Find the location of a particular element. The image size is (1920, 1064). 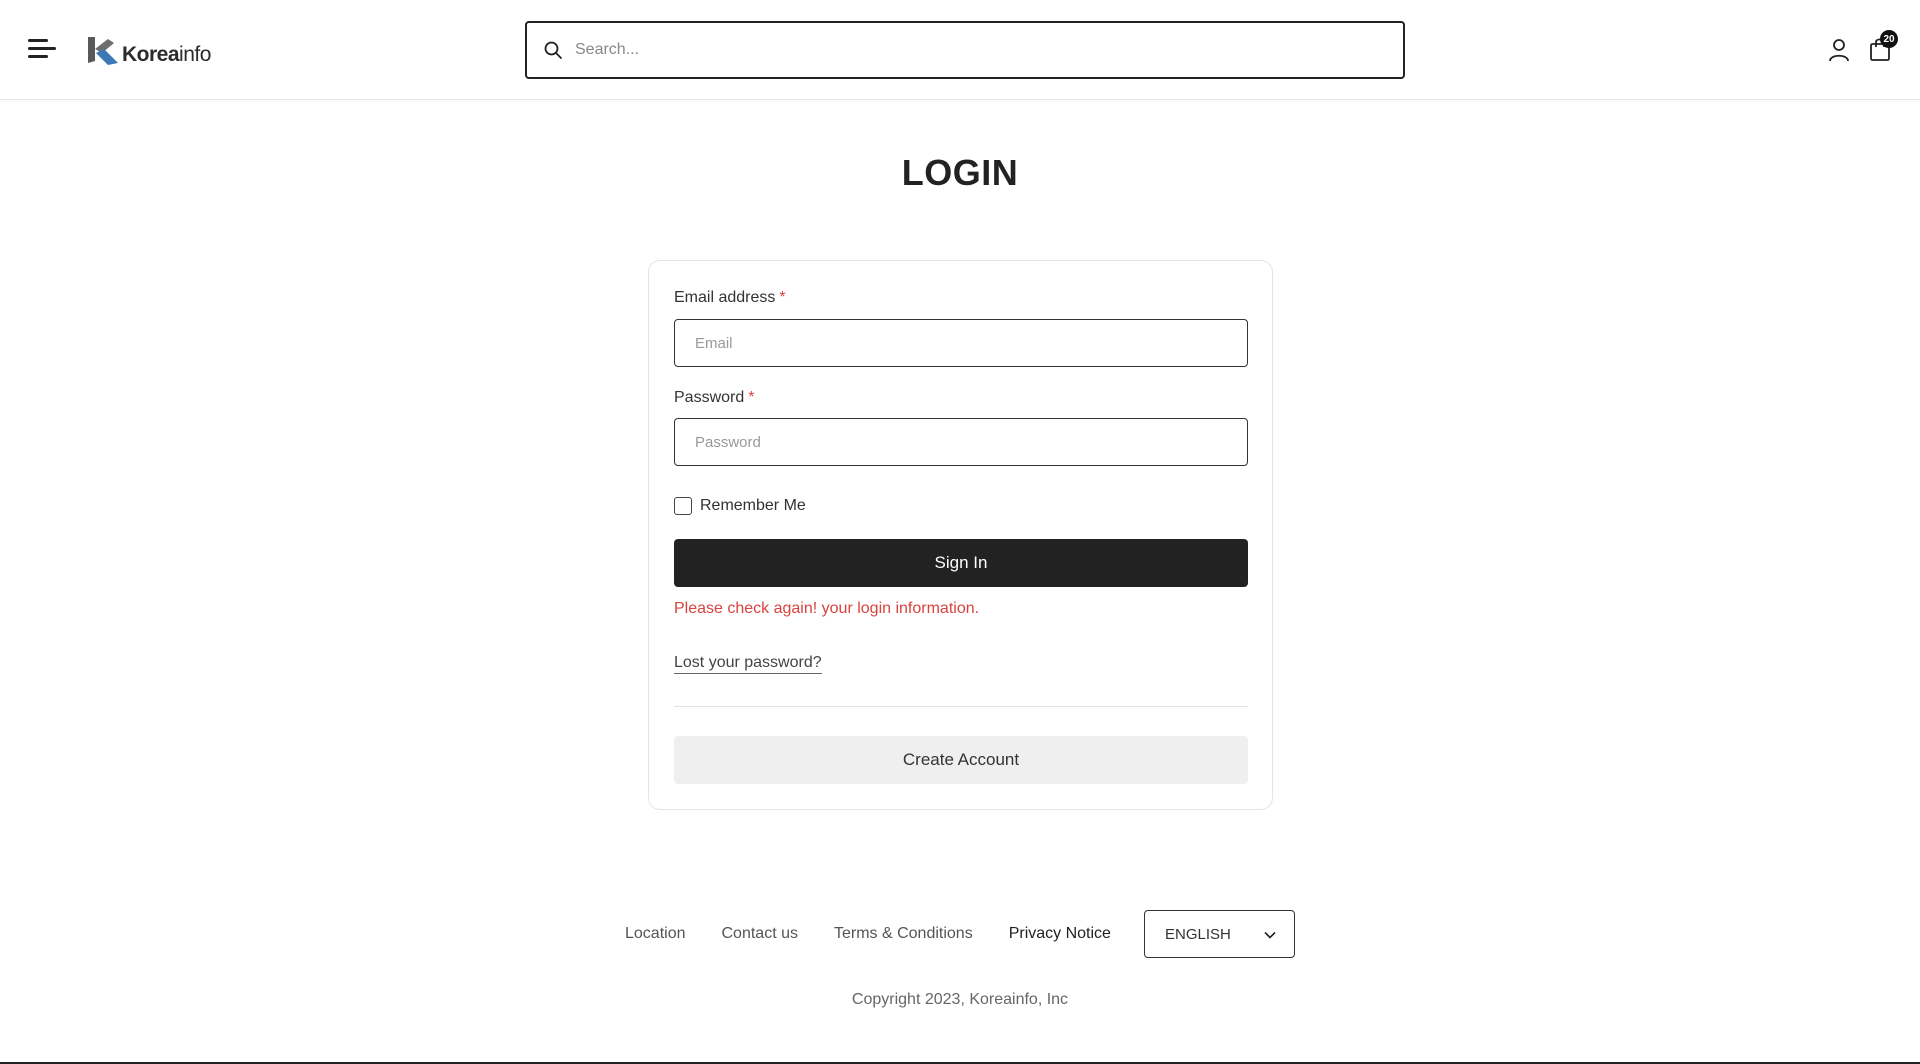

search-bar is located at coordinates (965, 50).